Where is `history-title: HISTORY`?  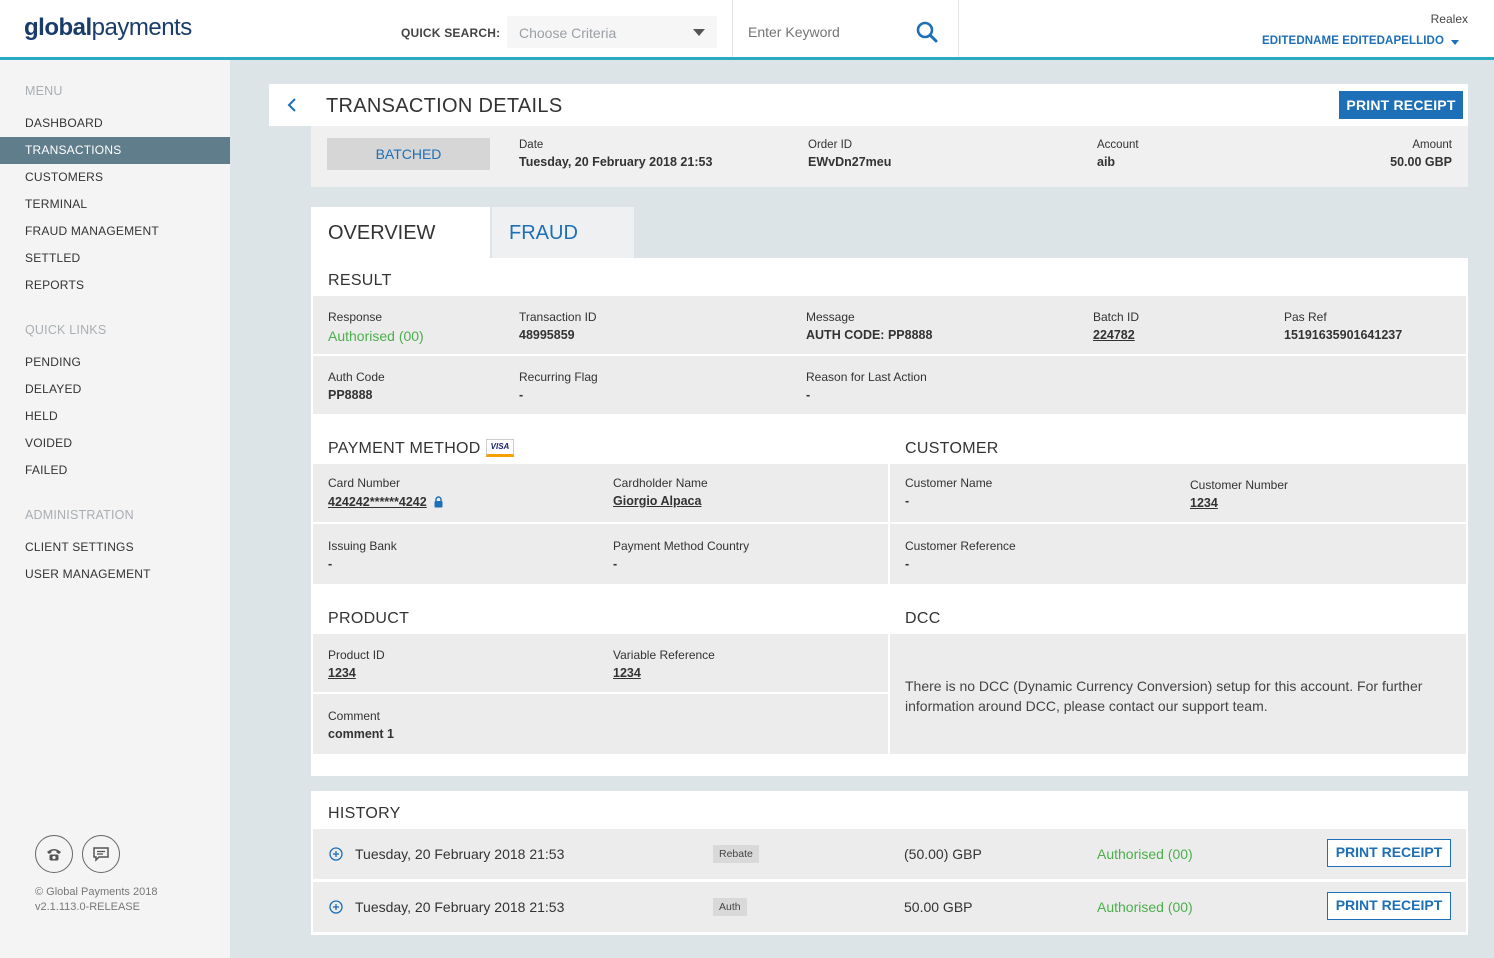 history-title: HISTORY is located at coordinates (364, 813).